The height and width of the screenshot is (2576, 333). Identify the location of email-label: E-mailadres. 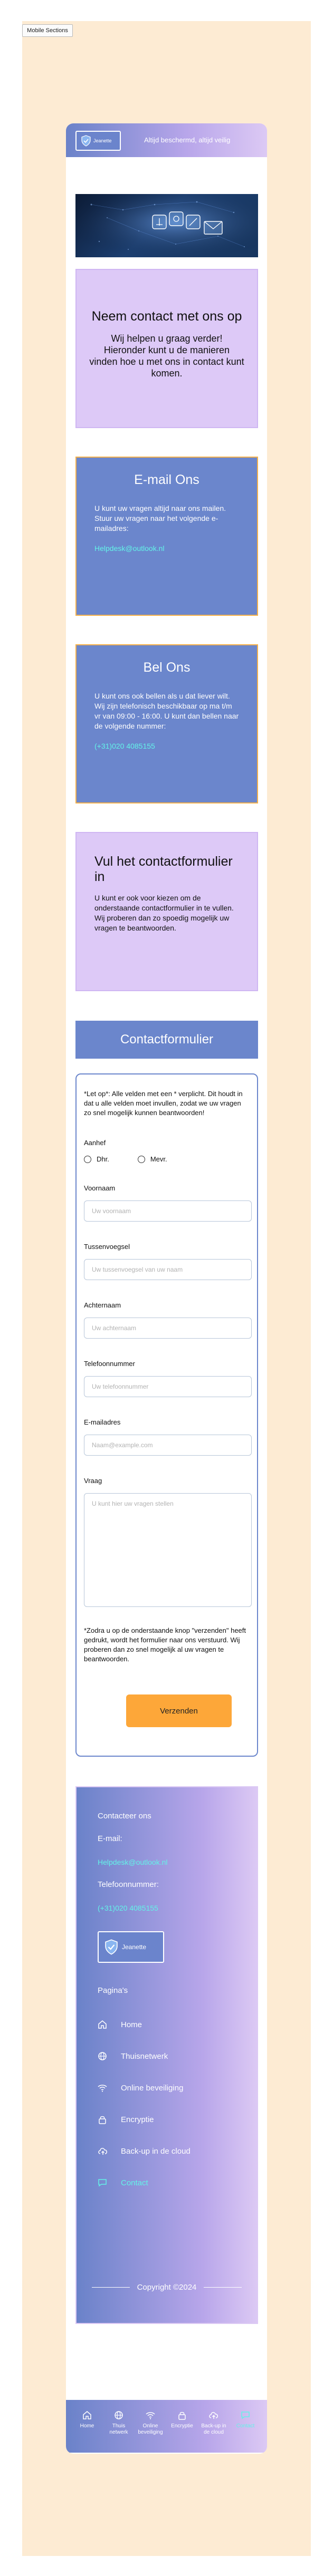
(102, 1422).